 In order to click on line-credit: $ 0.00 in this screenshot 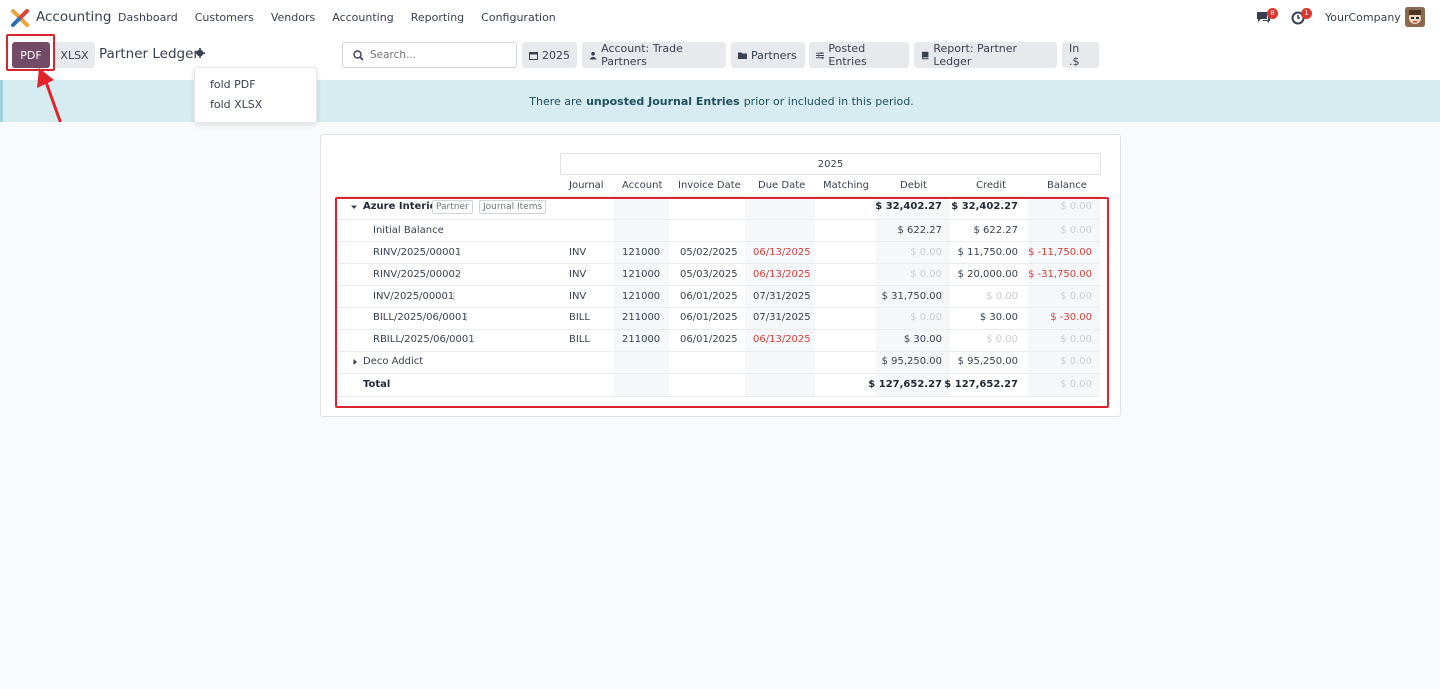, I will do `click(1002, 339)`.